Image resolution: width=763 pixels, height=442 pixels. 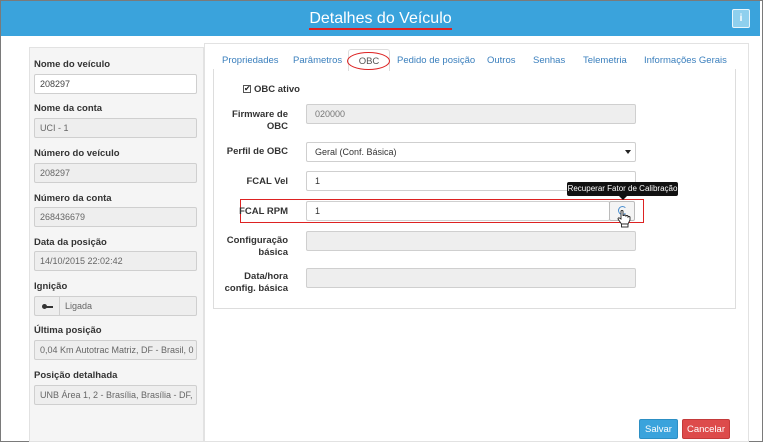 What do you see at coordinates (685, 60) in the screenshot?
I see `tab-informacoes-gerais: Informações Gerais` at bounding box center [685, 60].